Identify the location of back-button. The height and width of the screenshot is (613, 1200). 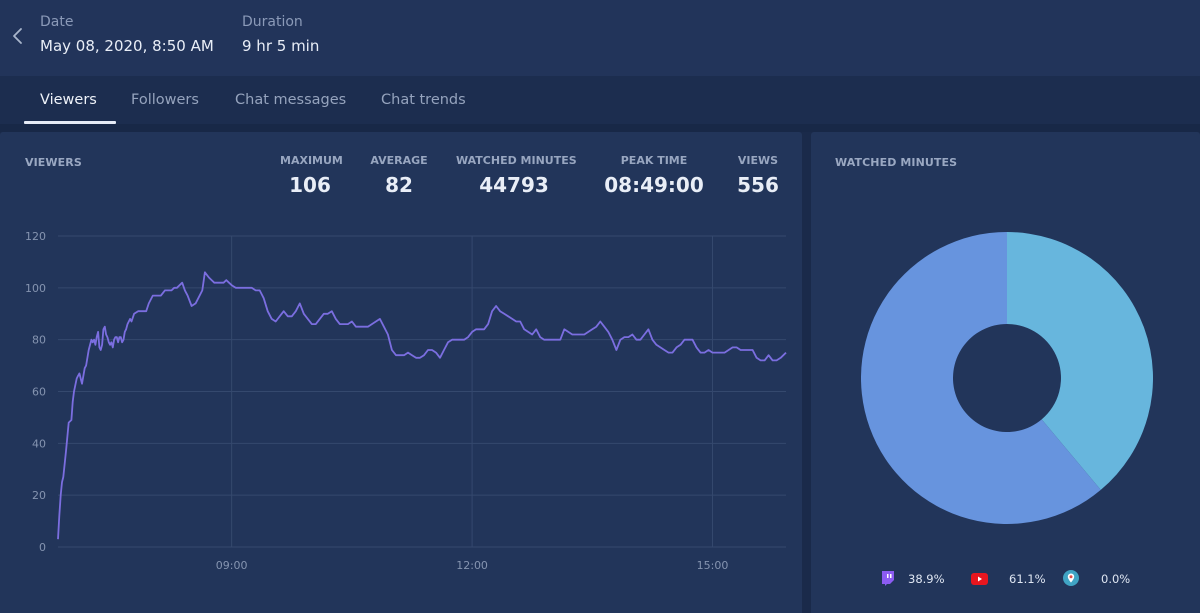
(18, 36).